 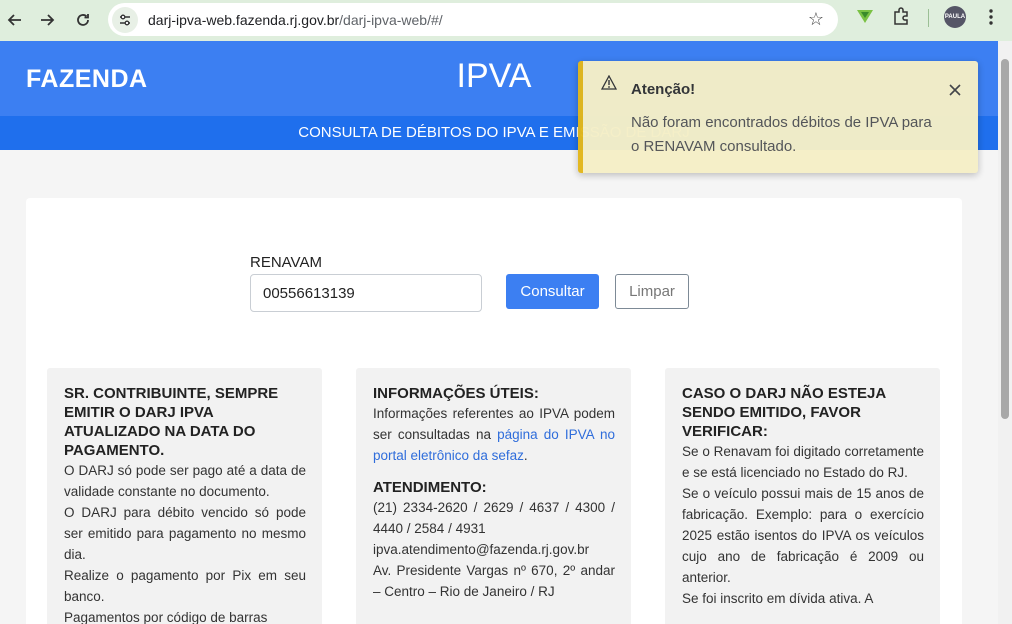 I want to click on limpar-button: Limpar, so click(x=652, y=291).